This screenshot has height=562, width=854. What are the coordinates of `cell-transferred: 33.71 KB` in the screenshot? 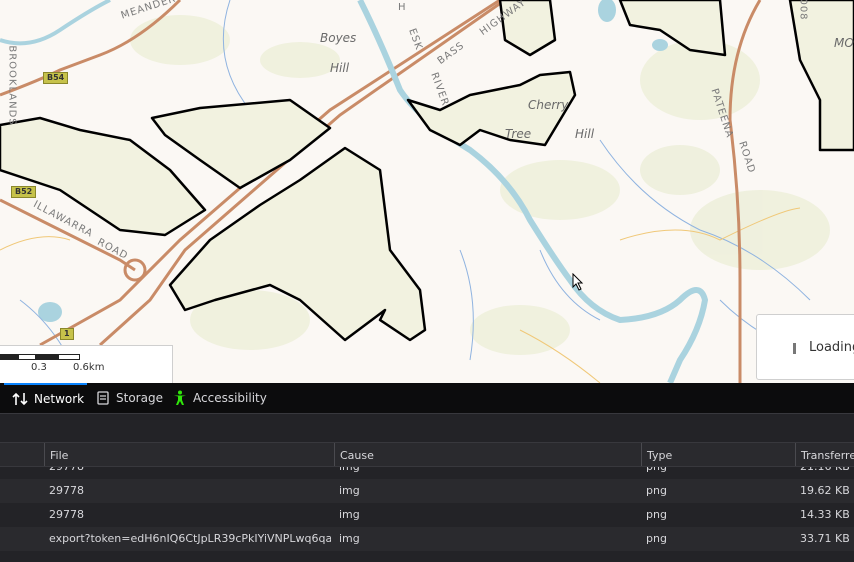 It's located at (825, 538).